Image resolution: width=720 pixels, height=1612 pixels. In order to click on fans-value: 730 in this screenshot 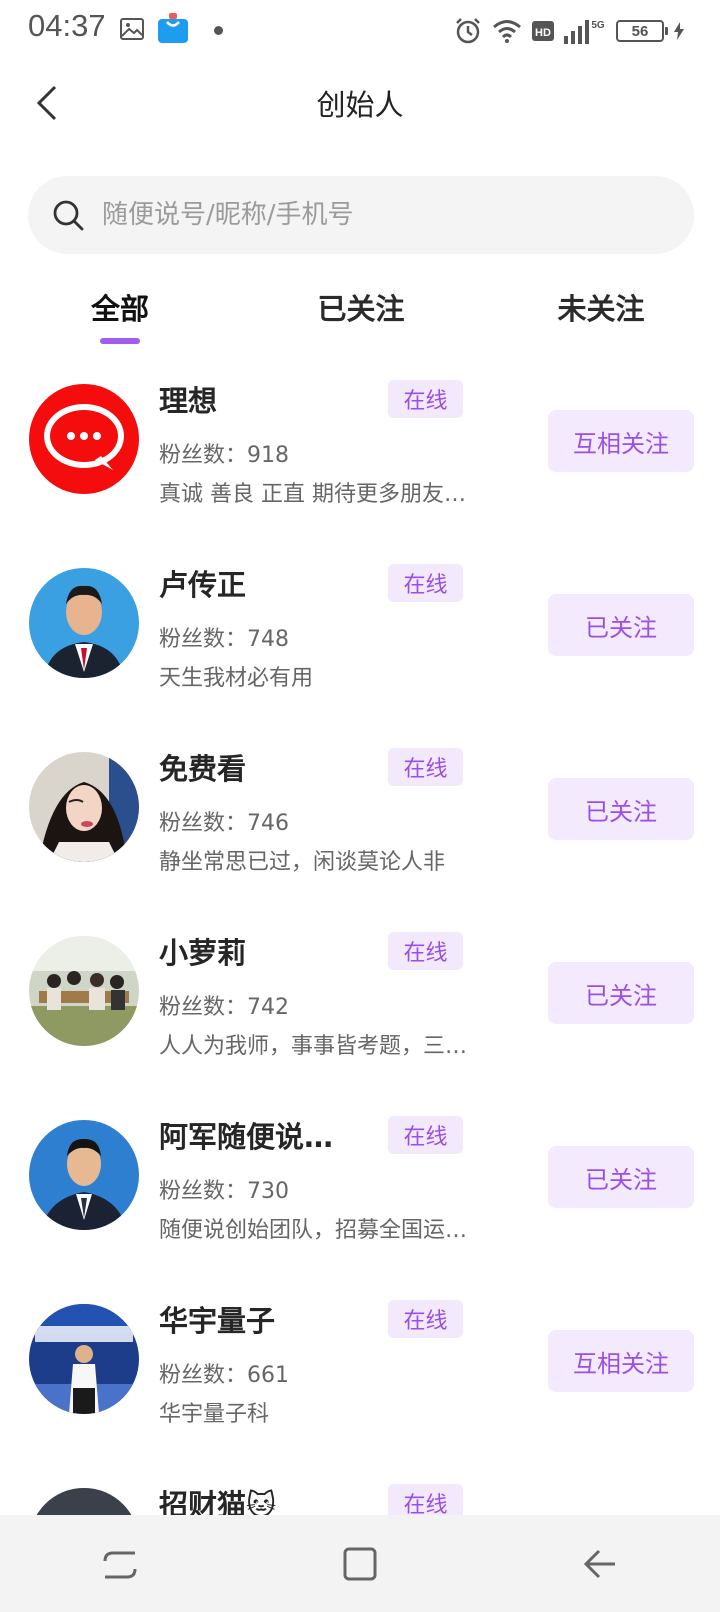, I will do `click(268, 1191)`.